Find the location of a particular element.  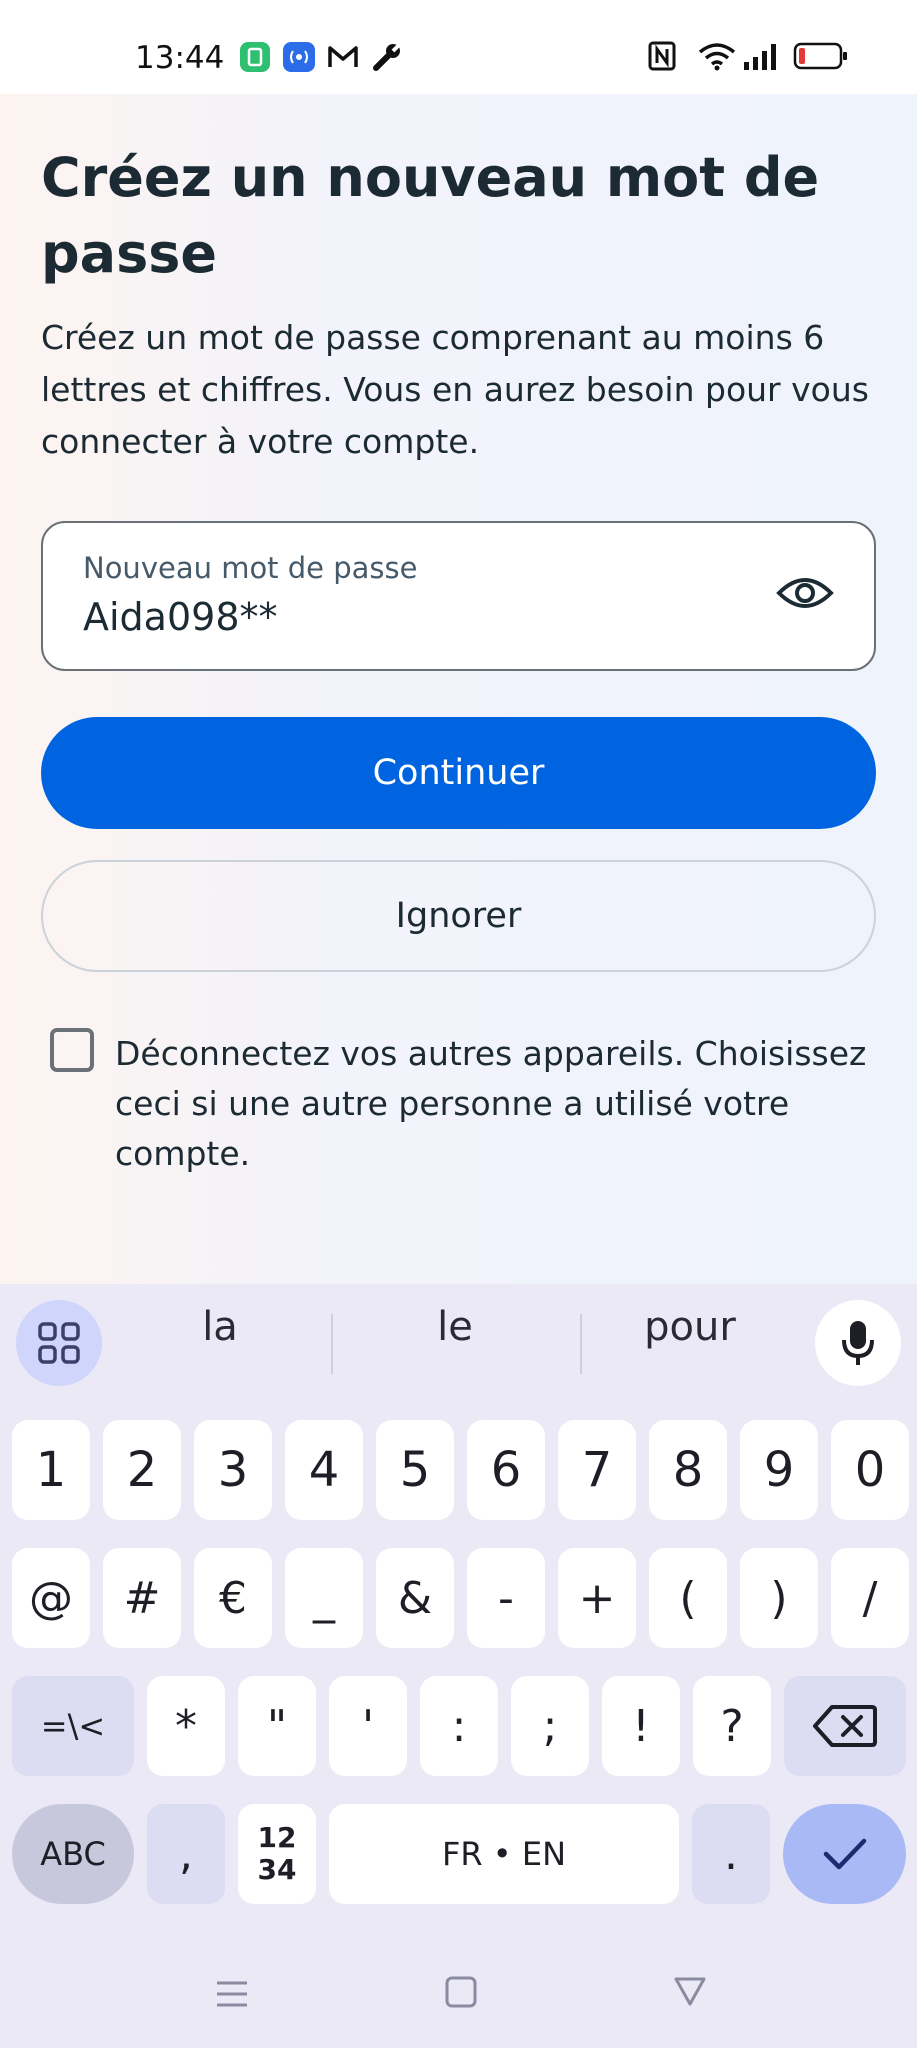

back-triangle-icon is located at coordinates (690, 1992).